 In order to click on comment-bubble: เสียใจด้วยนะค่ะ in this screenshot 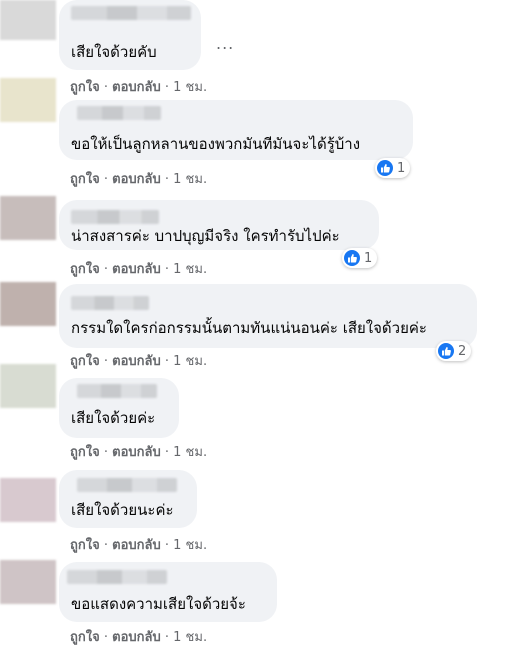, I will do `click(128, 499)`.